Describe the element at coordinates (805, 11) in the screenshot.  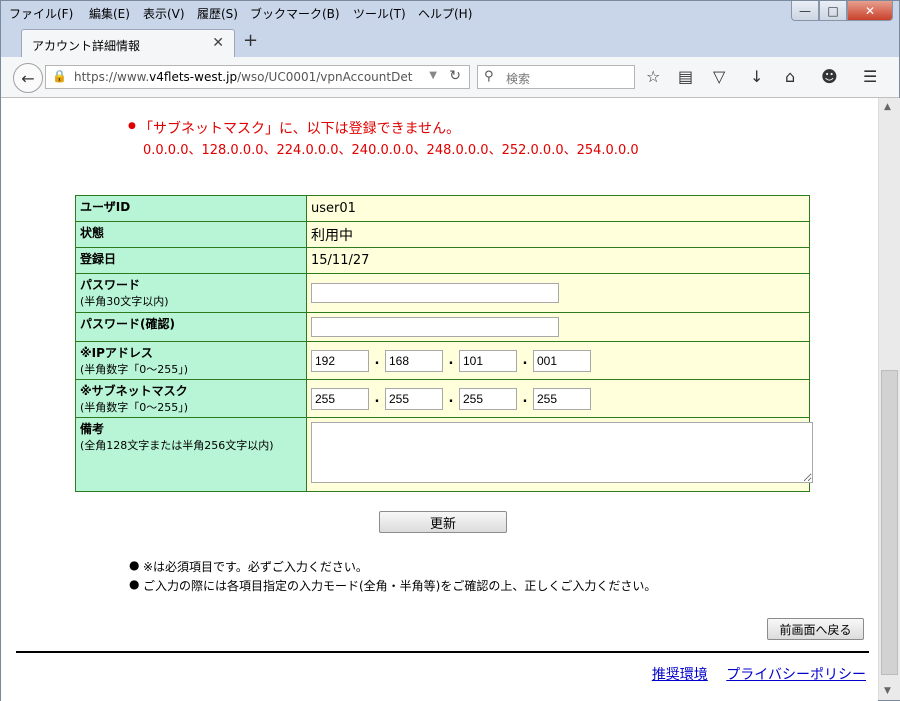
I see `minimize-icon: —` at that location.